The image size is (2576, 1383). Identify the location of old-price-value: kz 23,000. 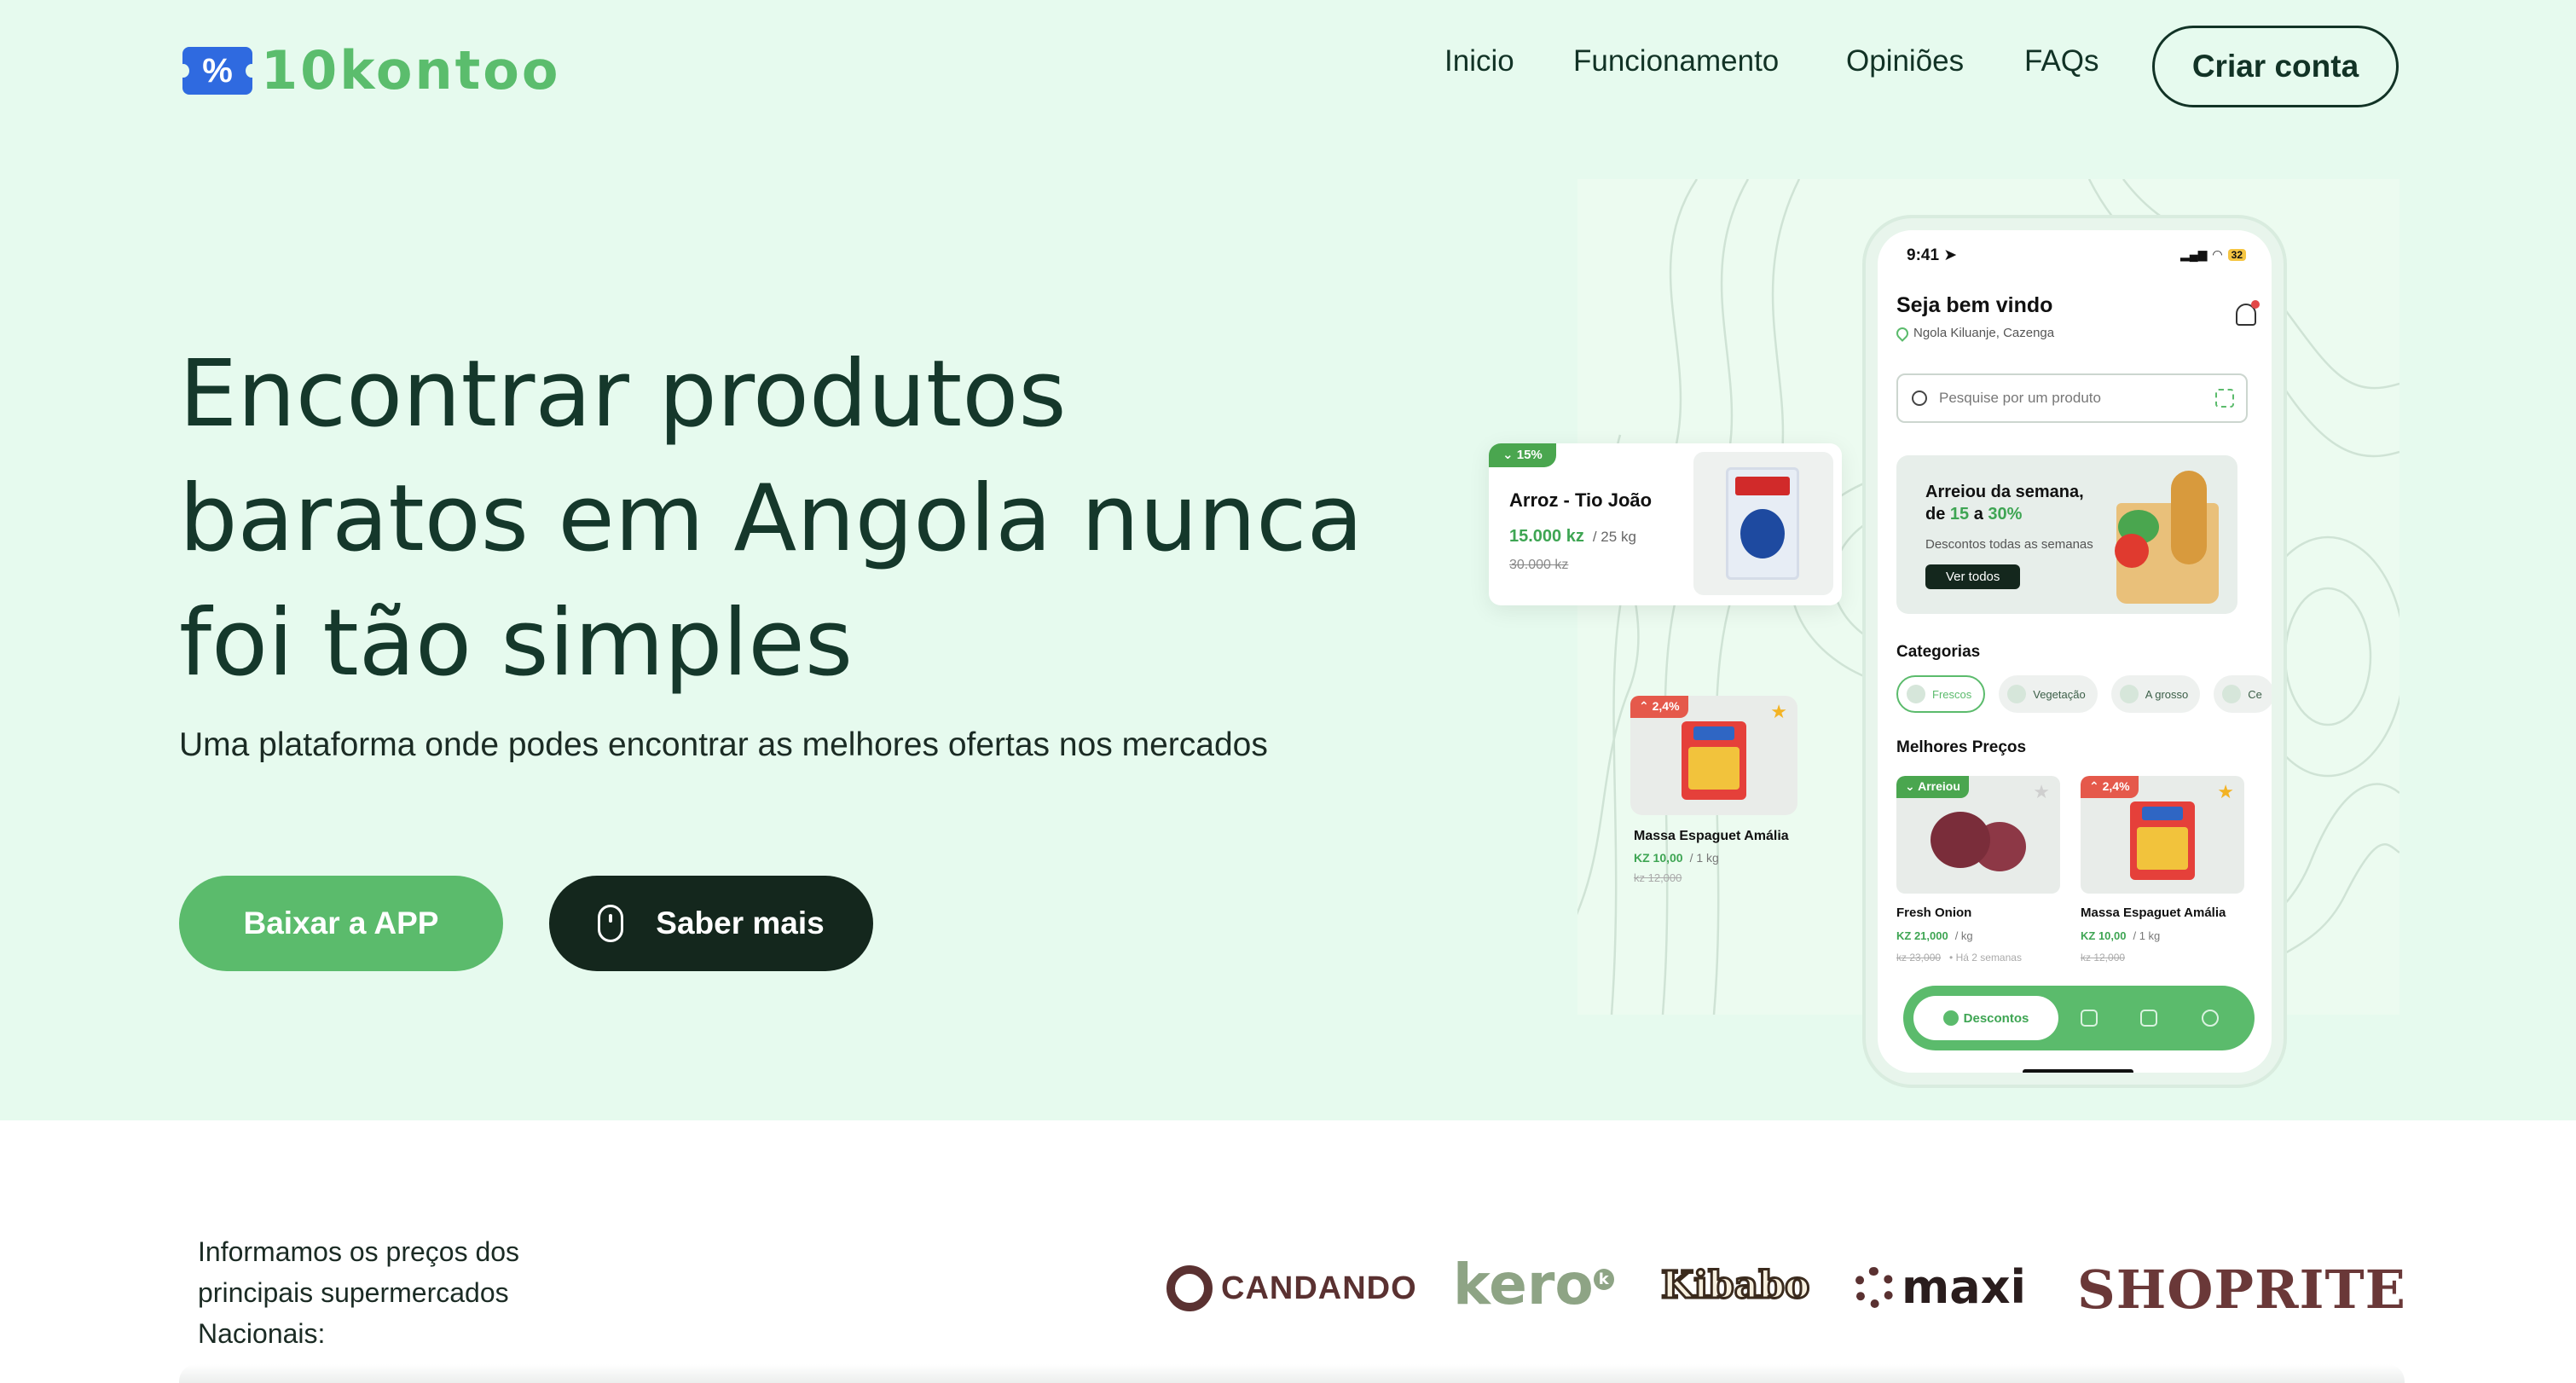
(1919, 957).